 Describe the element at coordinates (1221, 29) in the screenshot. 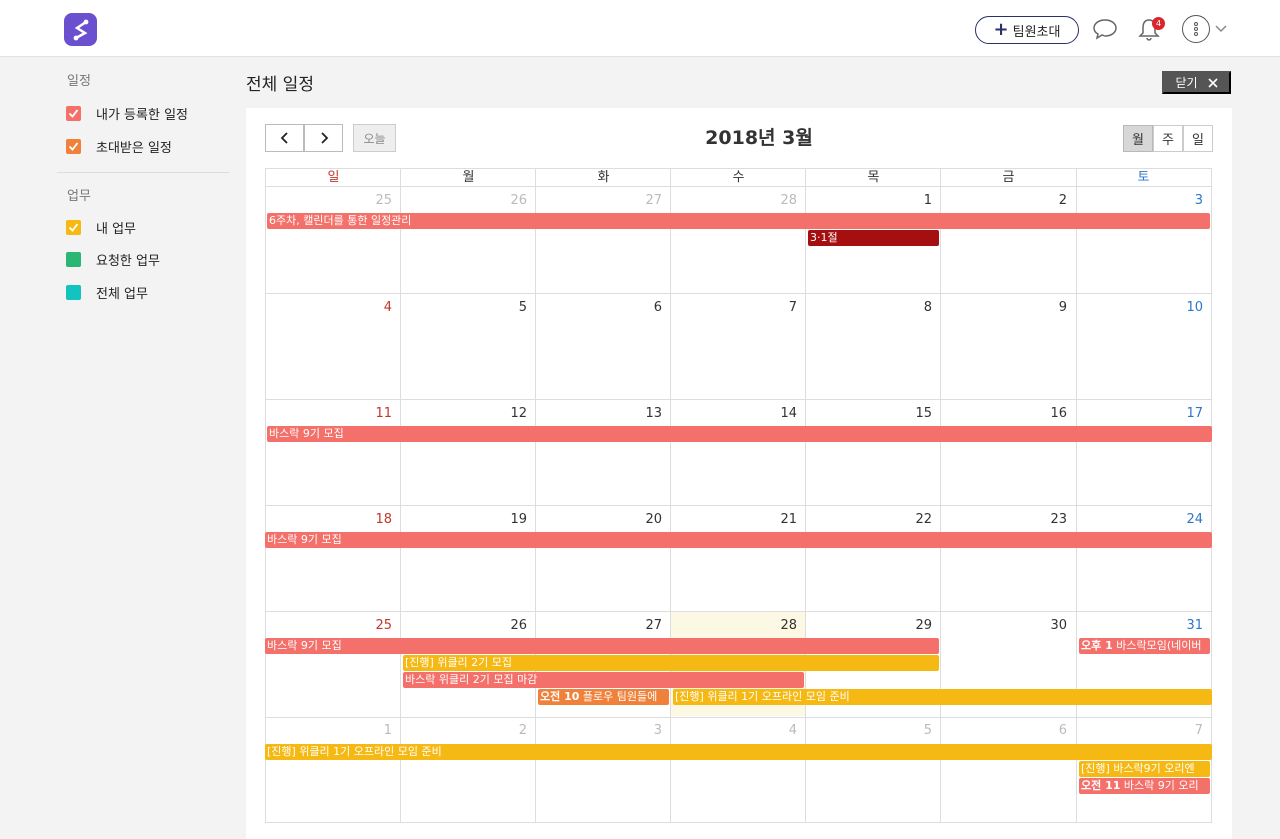

I see `chevron-down-icon` at that location.